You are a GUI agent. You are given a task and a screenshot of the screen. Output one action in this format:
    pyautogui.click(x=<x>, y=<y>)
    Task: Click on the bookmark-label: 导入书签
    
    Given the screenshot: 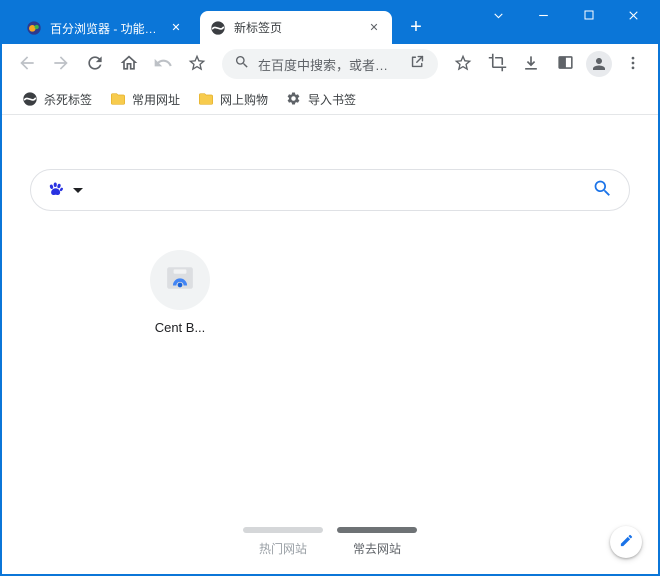 What is the action you would take?
    pyautogui.click(x=332, y=99)
    